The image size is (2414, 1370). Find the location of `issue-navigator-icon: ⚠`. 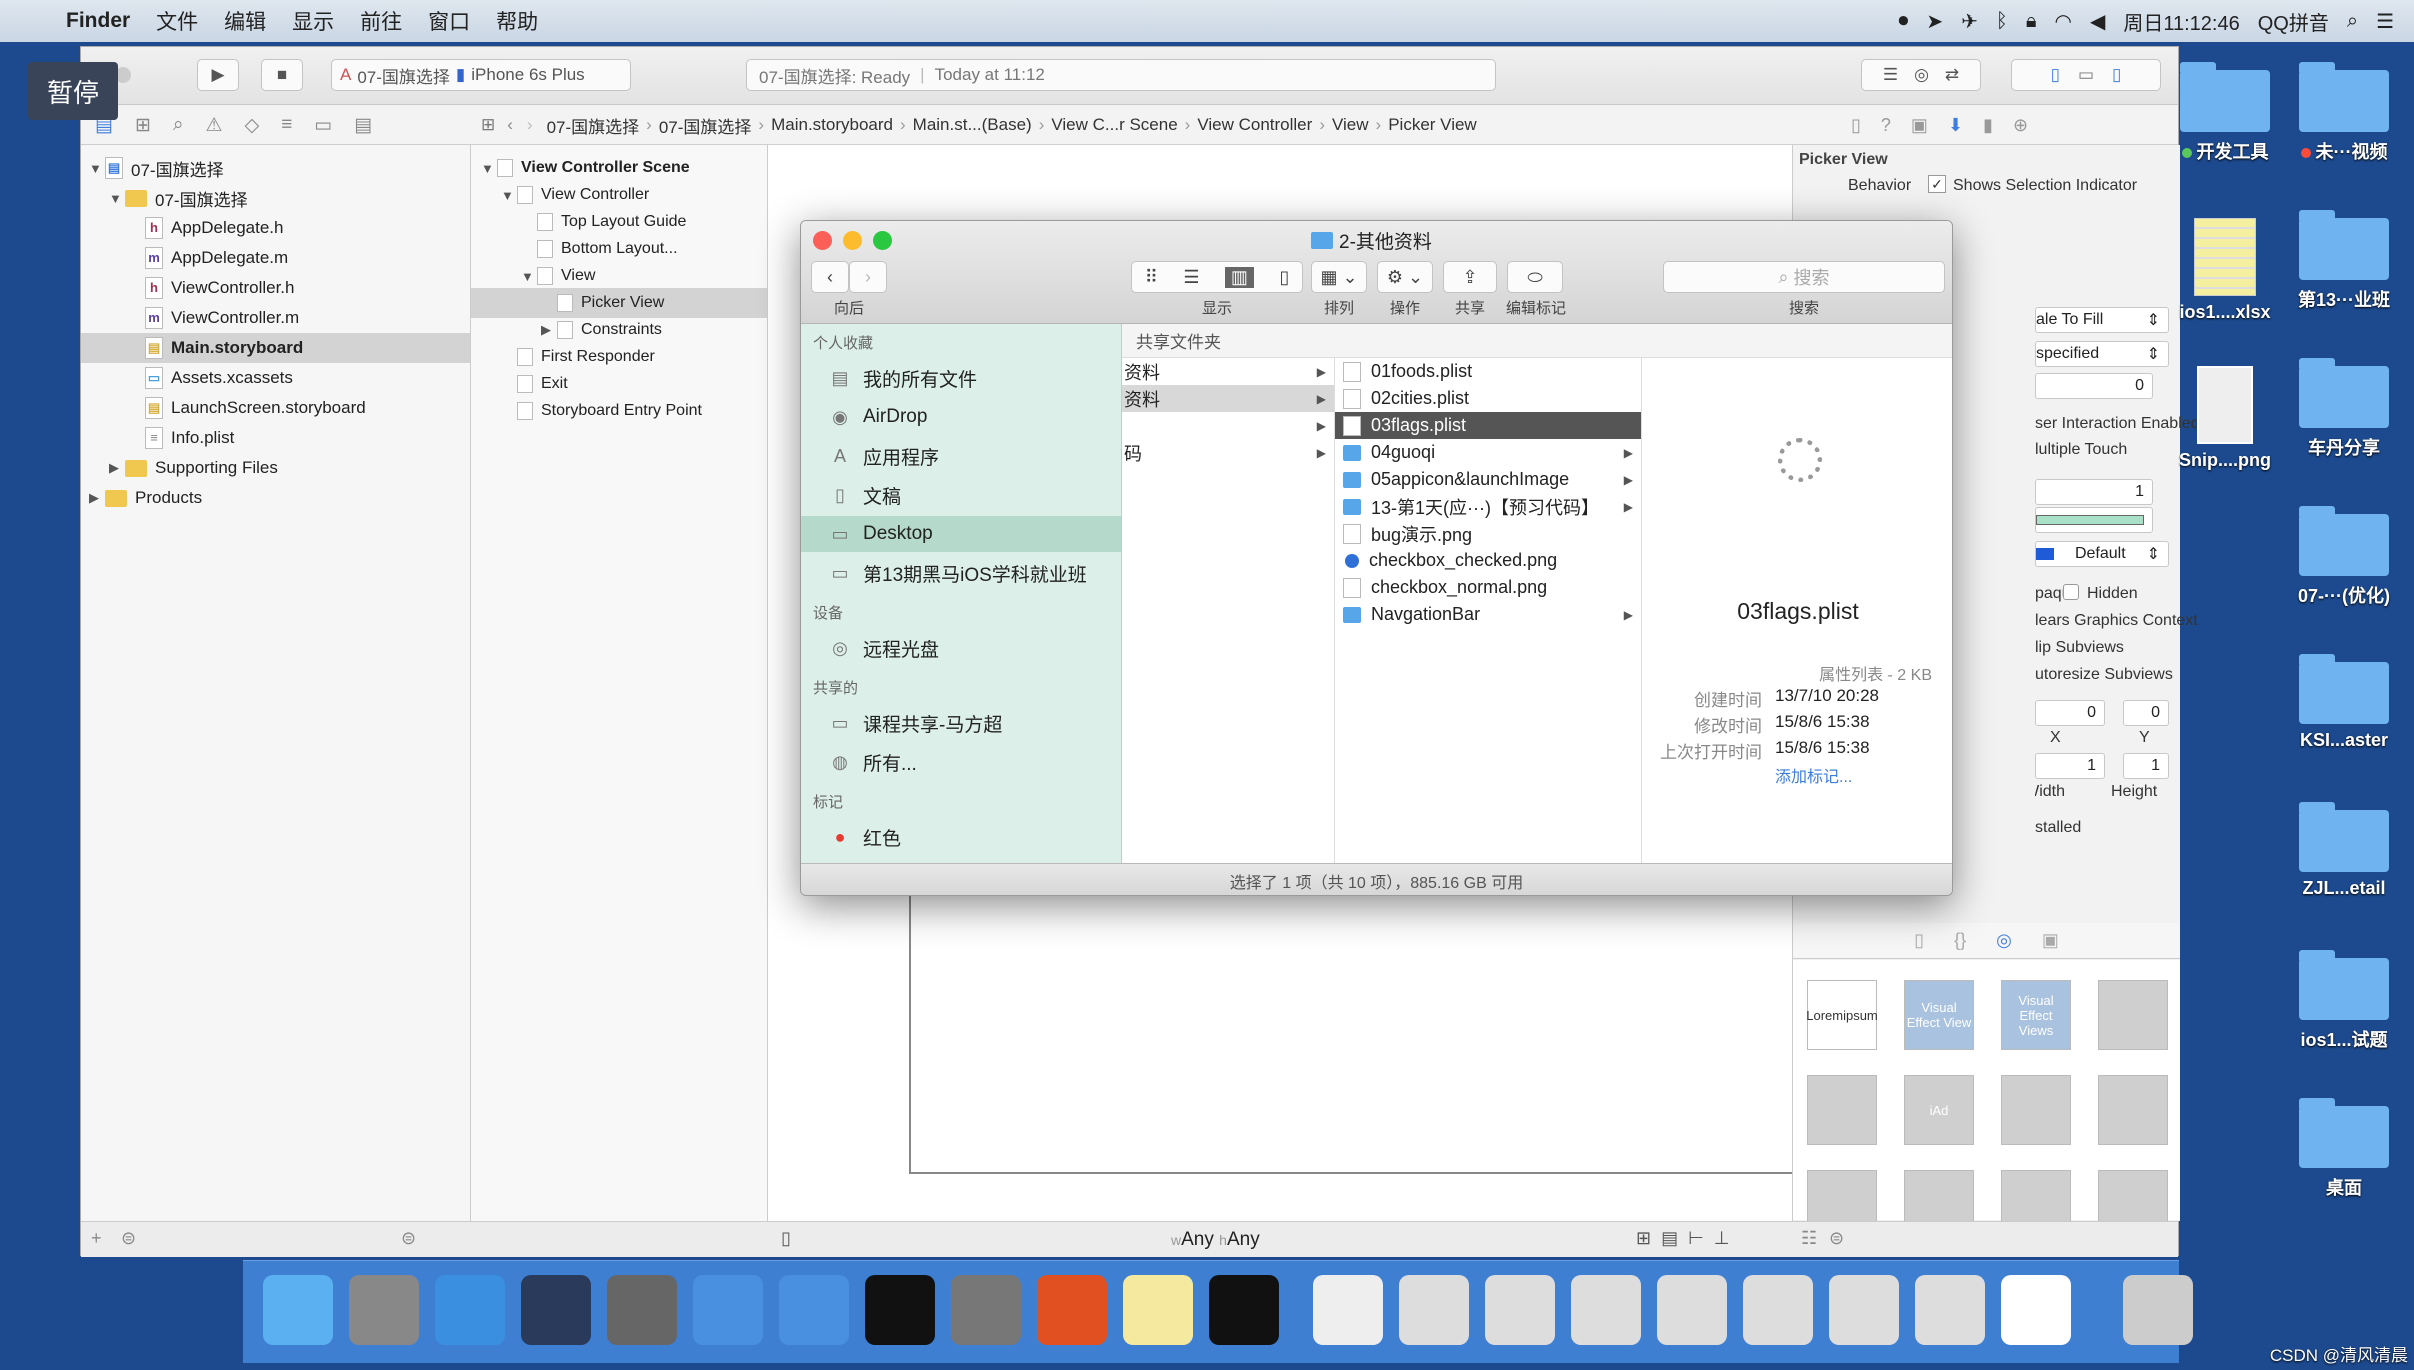

issue-navigator-icon: ⚠ is located at coordinates (214, 125).